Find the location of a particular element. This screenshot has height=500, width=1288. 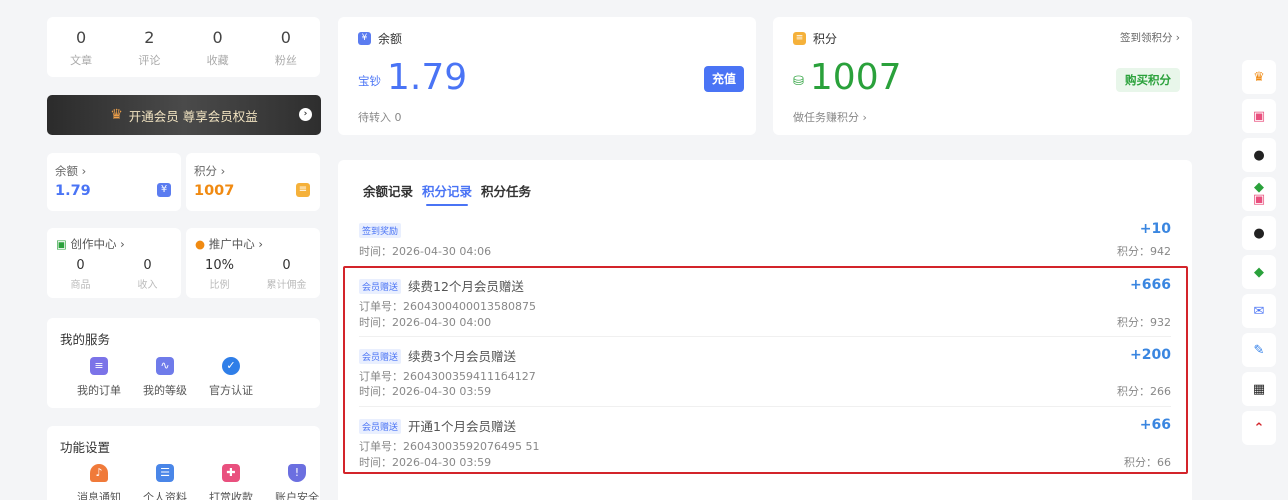

stat-comments: 2 评论 is located at coordinates (149, 47).